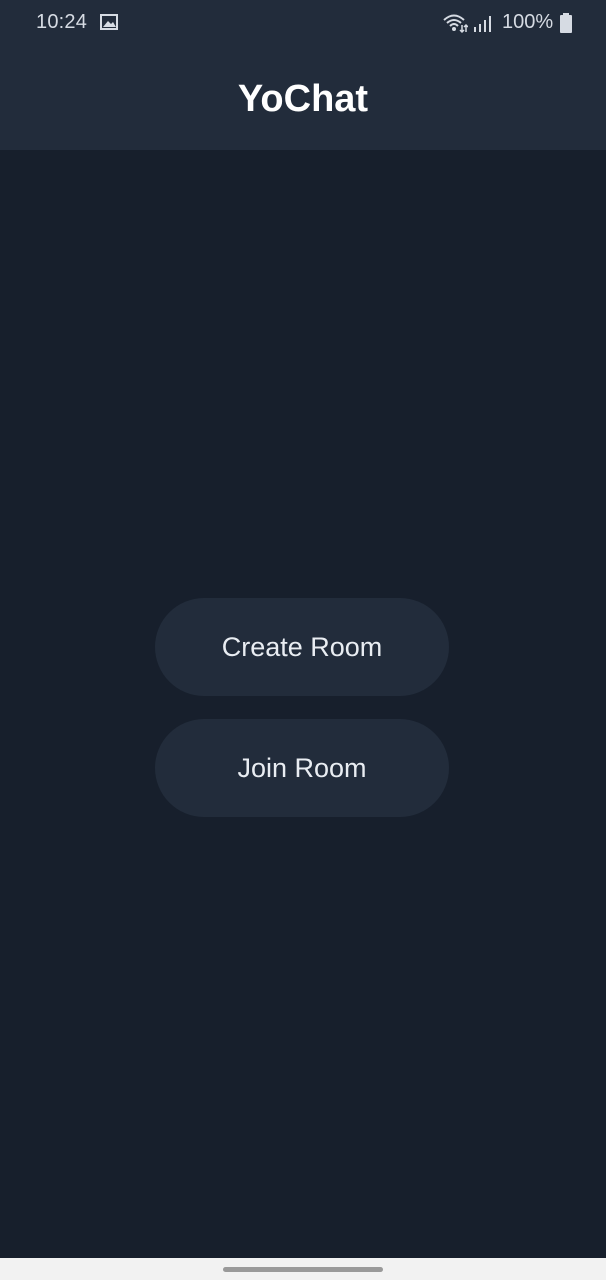 The width and height of the screenshot is (606, 1280). What do you see at coordinates (455, 24) in the screenshot?
I see `wifi-icon` at bounding box center [455, 24].